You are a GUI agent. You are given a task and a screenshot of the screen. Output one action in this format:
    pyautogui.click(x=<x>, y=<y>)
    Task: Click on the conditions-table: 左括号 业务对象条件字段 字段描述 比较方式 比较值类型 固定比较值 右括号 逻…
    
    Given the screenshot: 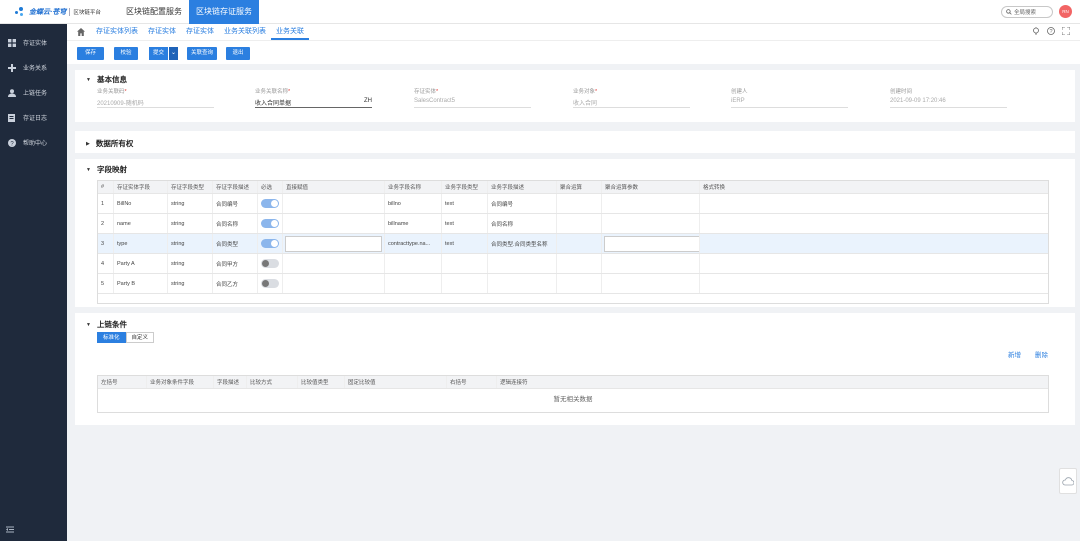 What is the action you would take?
    pyautogui.click(x=573, y=394)
    